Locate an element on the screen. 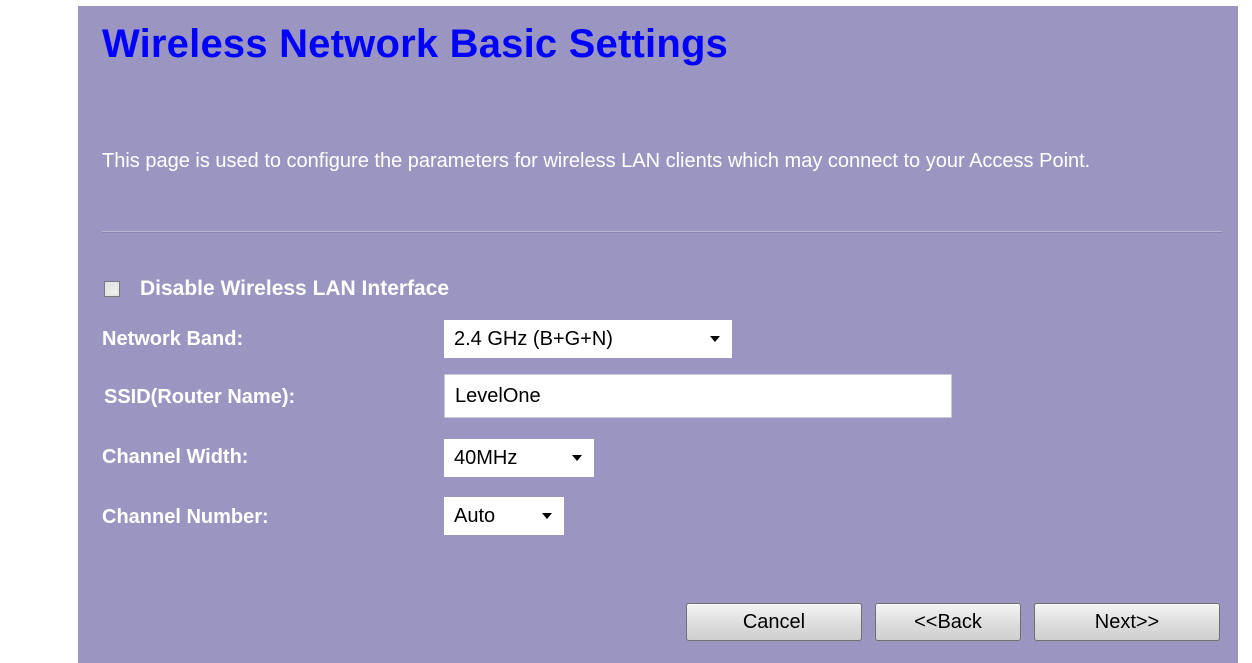 This screenshot has height=663, width=1252. next-button: Next>> is located at coordinates (1127, 622).